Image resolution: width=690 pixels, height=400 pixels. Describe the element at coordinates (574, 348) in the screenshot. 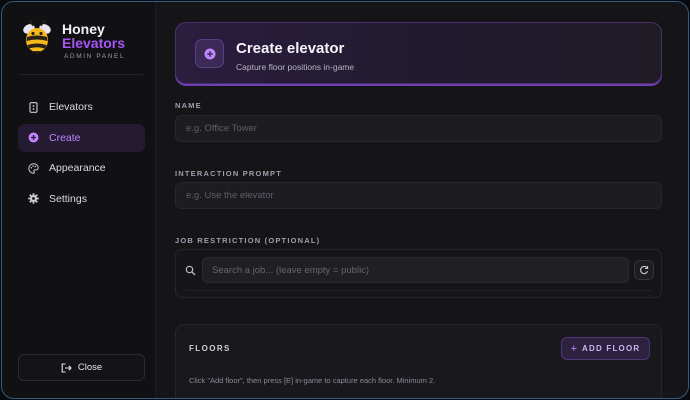

I see `plus-icon: +` at that location.